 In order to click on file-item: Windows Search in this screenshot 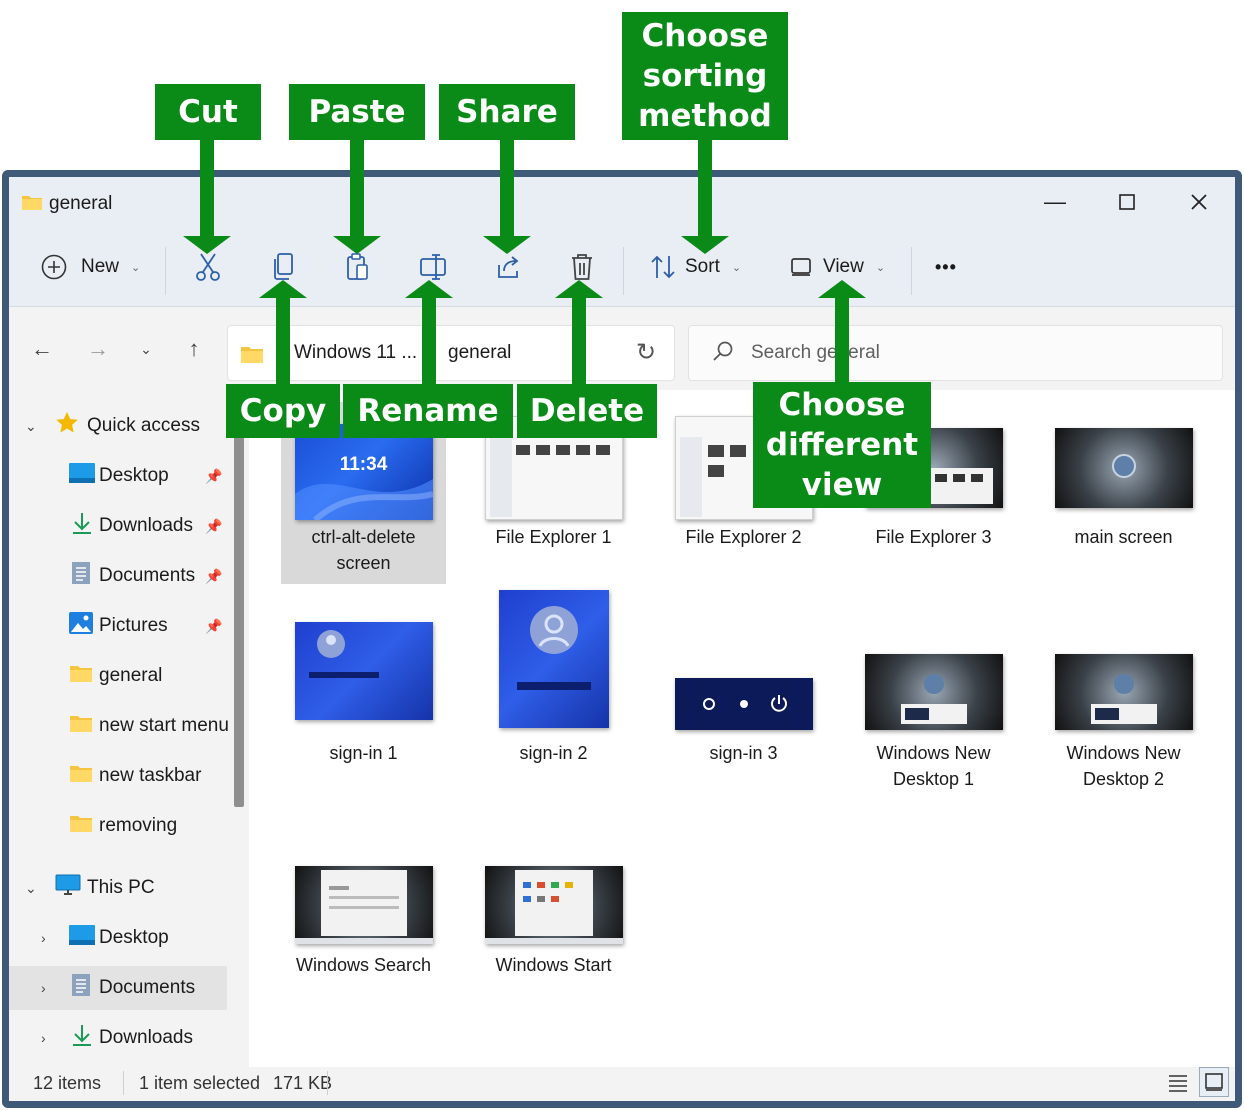, I will do `click(363, 916)`.